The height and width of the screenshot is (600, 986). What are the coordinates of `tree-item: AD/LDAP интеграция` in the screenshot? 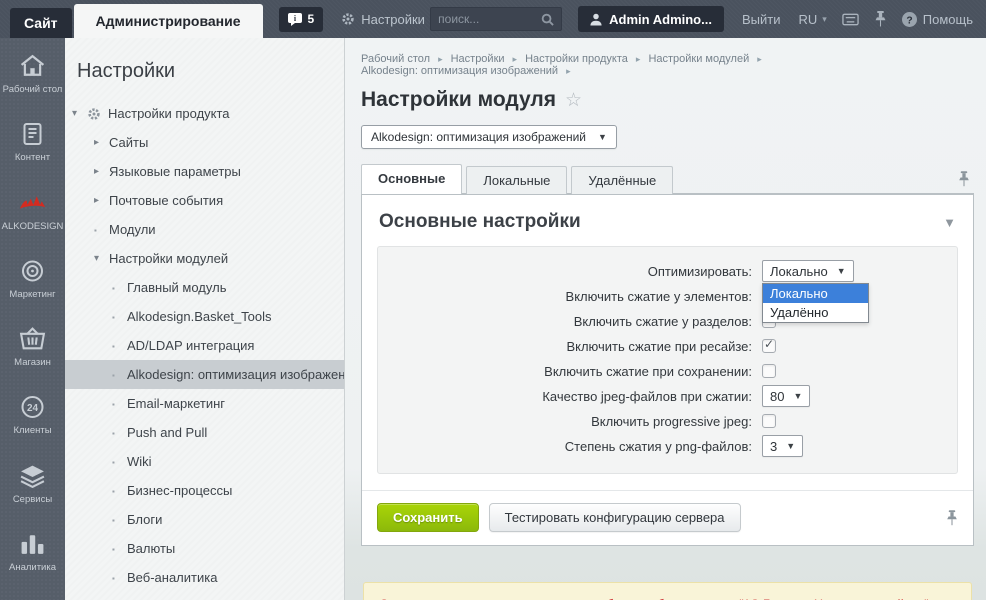 It's located at (204, 345).